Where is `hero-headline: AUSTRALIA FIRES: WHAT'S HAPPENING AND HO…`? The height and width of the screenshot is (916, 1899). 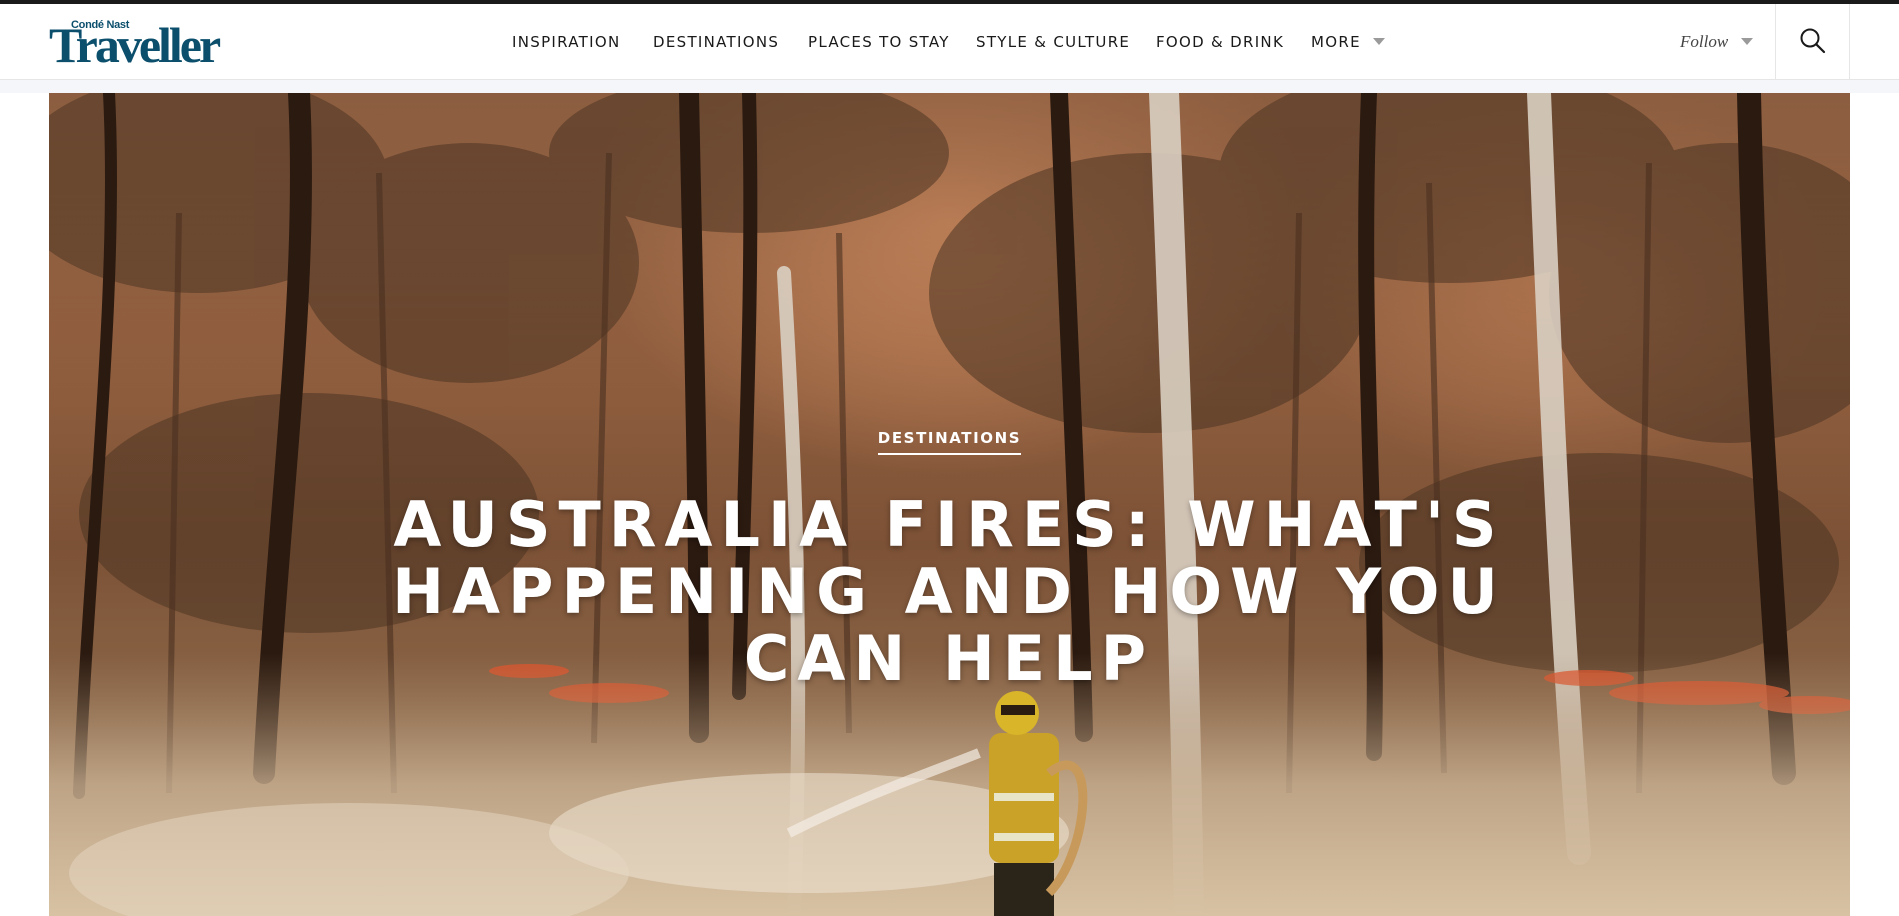
hero-headline: AUSTRALIA FIRES: WHAT'S HAPPENING AND HO… is located at coordinates (949, 591).